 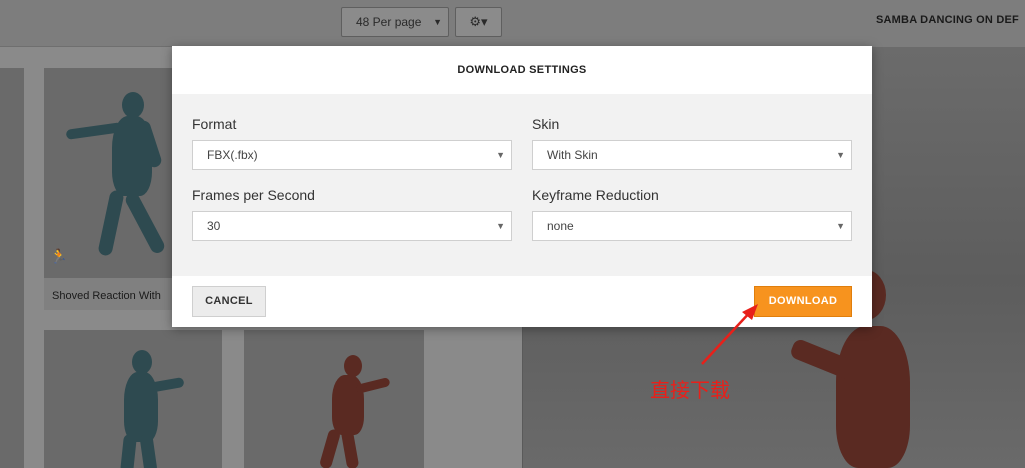 What do you see at coordinates (729, 334) in the screenshot?
I see `annotation-arrow` at bounding box center [729, 334].